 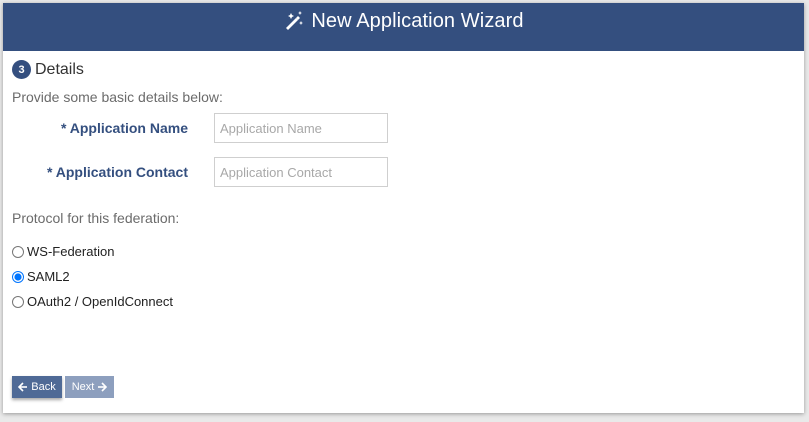 What do you see at coordinates (48, 276) in the screenshot?
I see `saml2-label: SAML2` at bounding box center [48, 276].